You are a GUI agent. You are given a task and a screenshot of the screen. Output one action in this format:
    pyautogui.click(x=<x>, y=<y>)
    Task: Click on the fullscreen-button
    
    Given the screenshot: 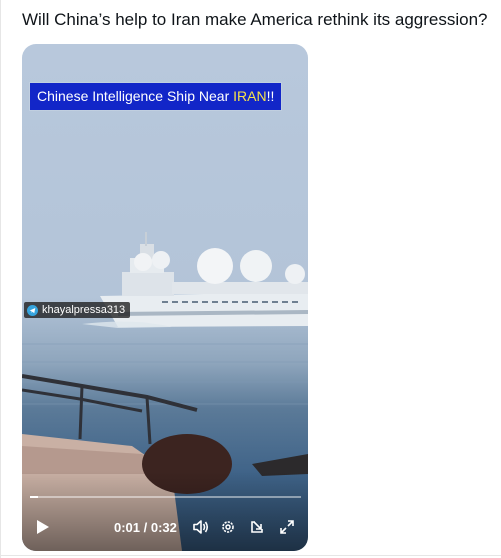 What is the action you would take?
    pyautogui.click(x=287, y=527)
    